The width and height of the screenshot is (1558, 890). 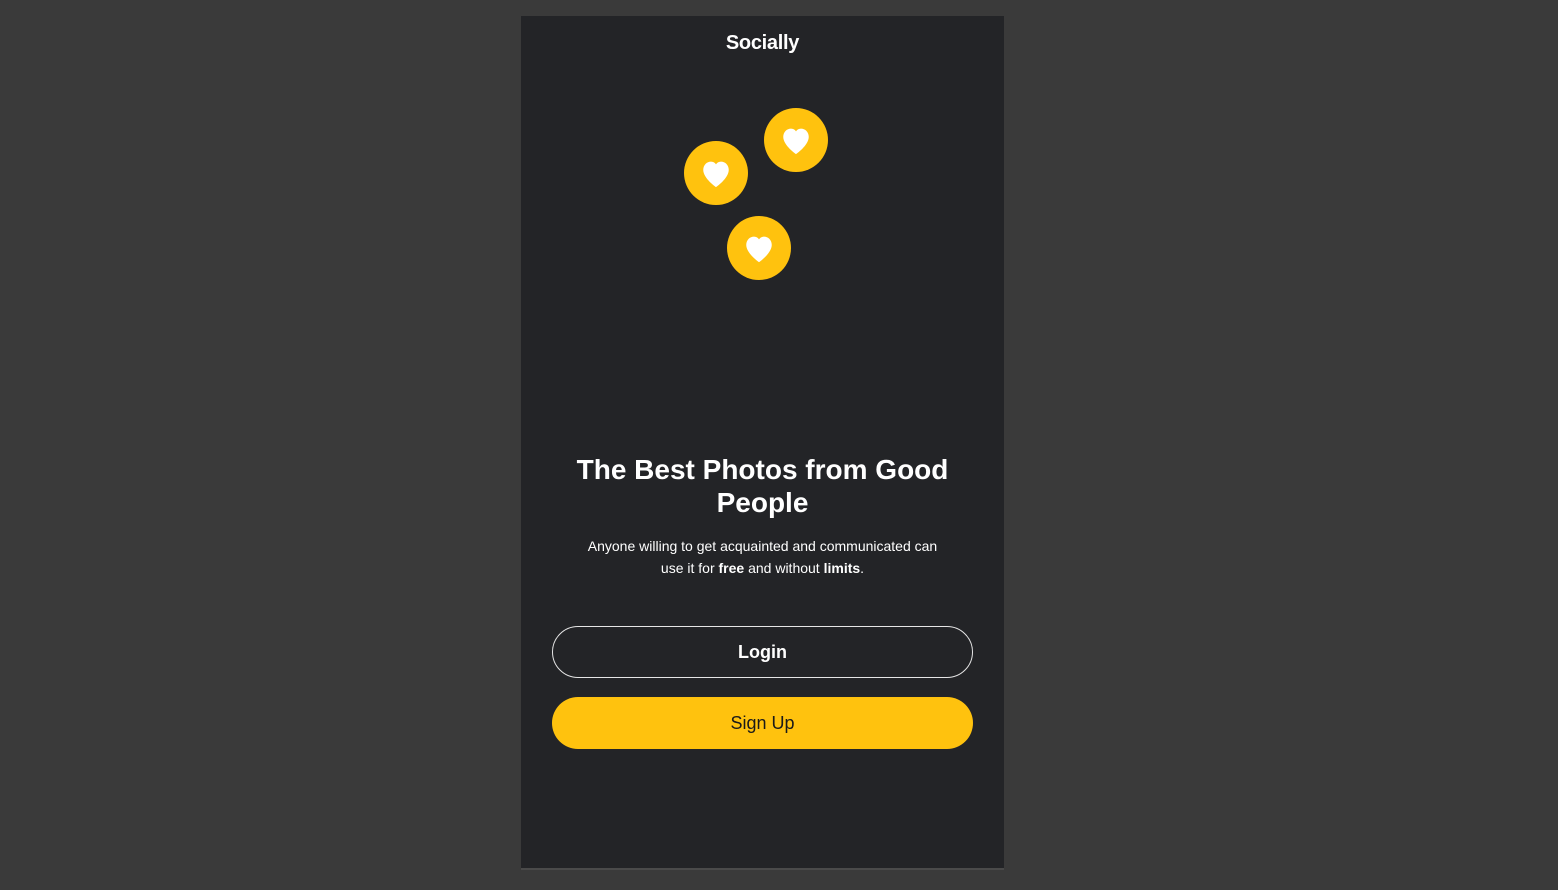 What do you see at coordinates (762, 43) in the screenshot?
I see `app-title: Socially` at bounding box center [762, 43].